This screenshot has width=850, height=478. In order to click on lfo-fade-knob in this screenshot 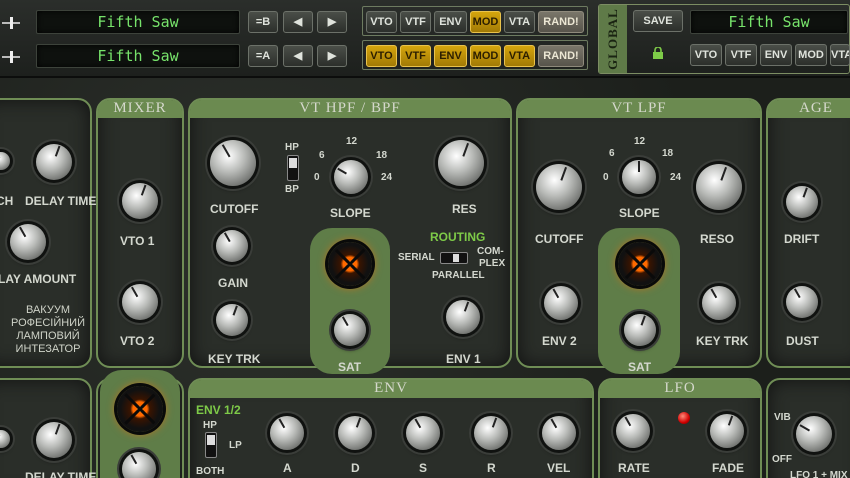, I will do `click(727, 431)`.